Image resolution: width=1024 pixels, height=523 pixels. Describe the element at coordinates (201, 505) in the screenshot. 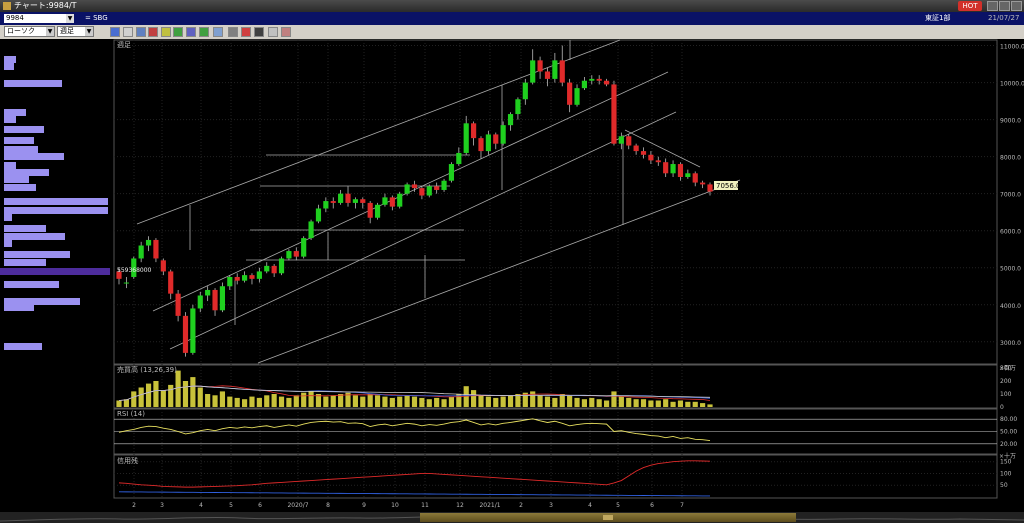

I see `x-tick-label: 4` at that location.